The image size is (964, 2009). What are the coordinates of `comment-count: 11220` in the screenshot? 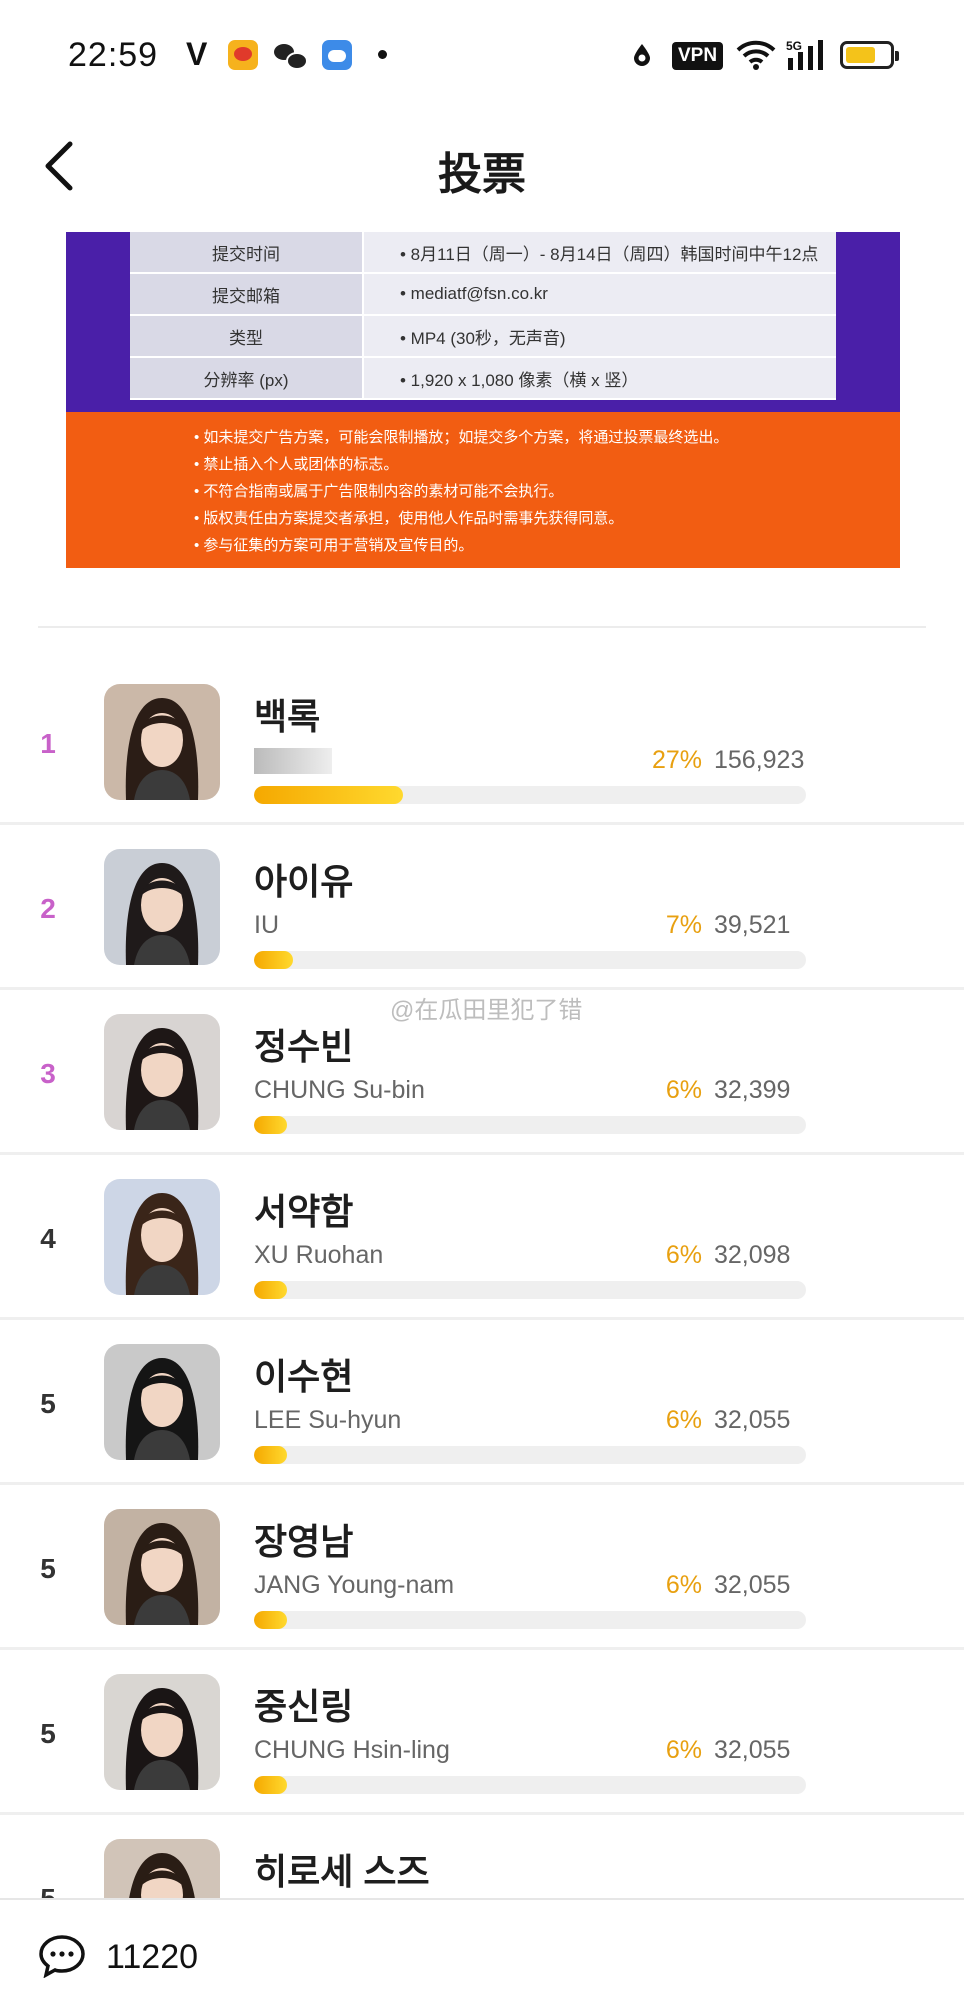 It's located at (152, 1957).